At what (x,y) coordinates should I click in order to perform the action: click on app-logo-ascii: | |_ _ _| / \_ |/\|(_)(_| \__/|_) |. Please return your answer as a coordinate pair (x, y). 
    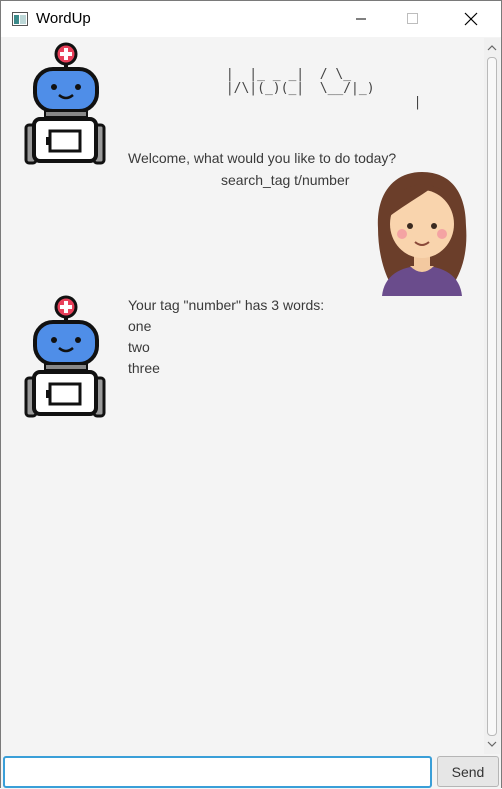
    Looking at the image, I should click on (323, 88).